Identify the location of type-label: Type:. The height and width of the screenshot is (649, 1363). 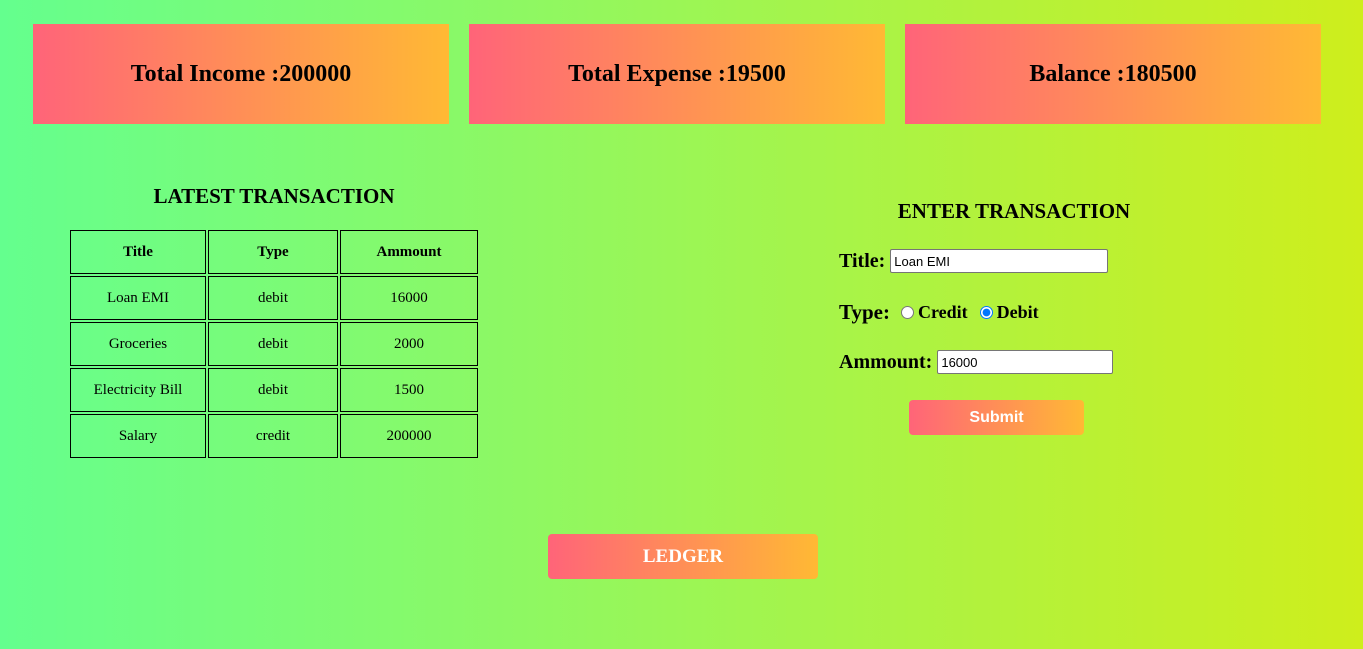
(864, 312).